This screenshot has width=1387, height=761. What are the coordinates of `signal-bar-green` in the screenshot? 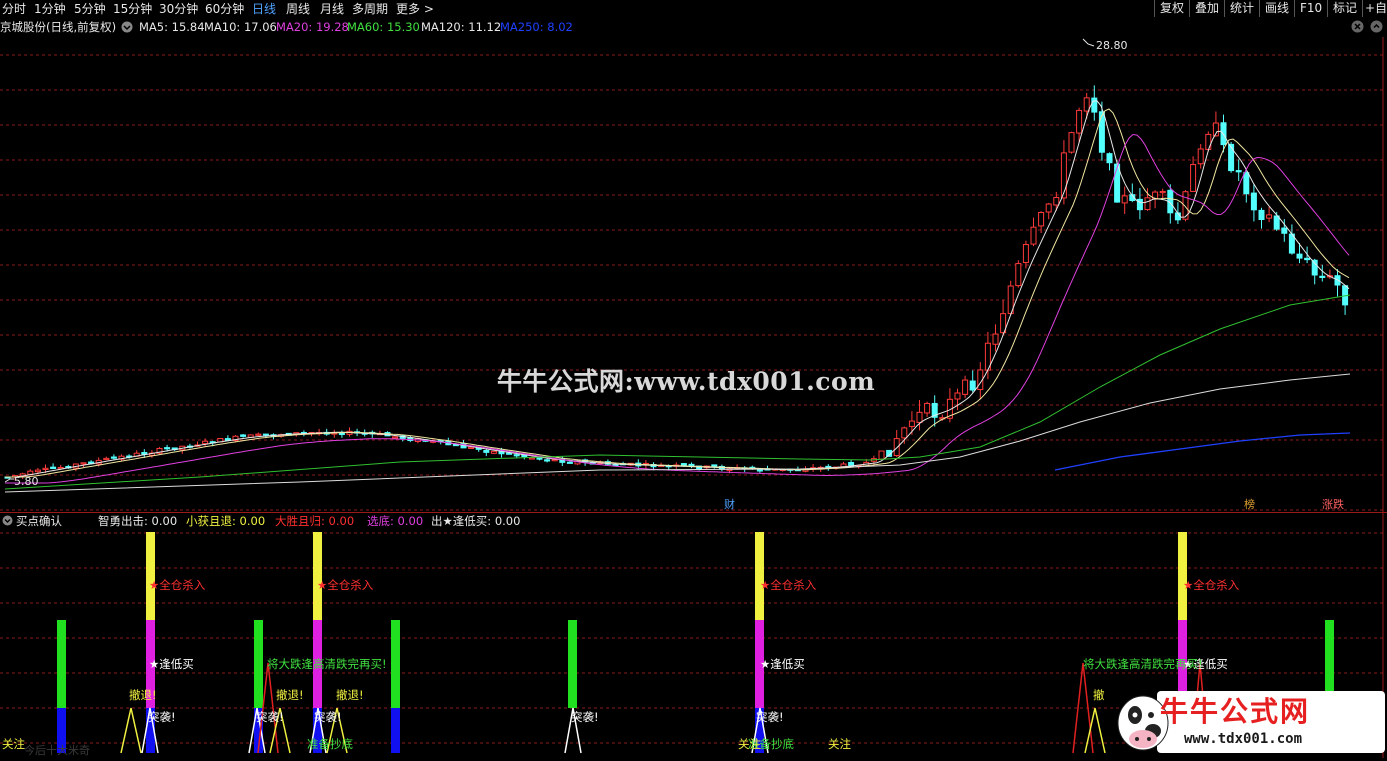 It's located at (572, 664).